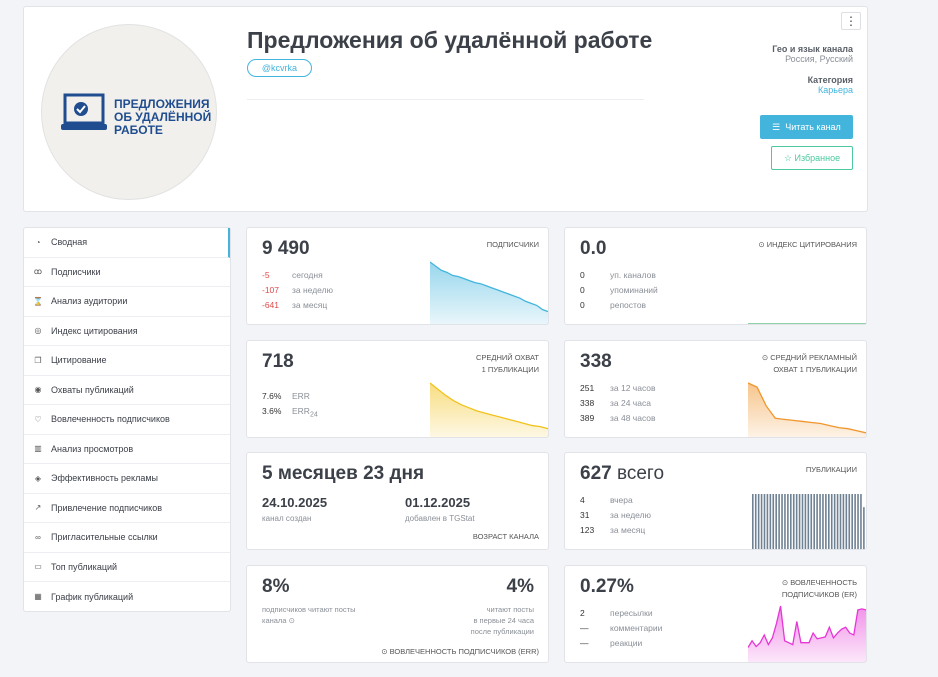 This screenshot has height=677, width=938. Describe the element at coordinates (606, 500) in the screenshot. I see `stat-row: 4 вчера` at that location.